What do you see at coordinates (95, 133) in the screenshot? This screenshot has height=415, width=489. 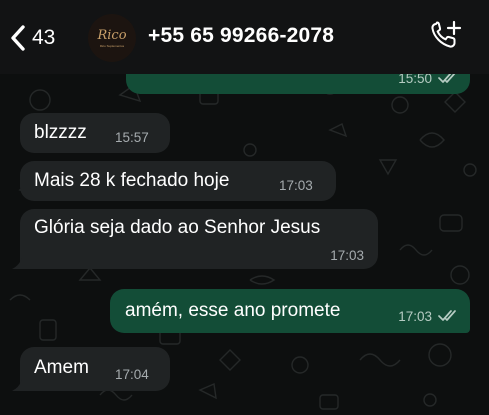 I see `message-bubble-incoming: blzzzz 15:57` at bounding box center [95, 133].